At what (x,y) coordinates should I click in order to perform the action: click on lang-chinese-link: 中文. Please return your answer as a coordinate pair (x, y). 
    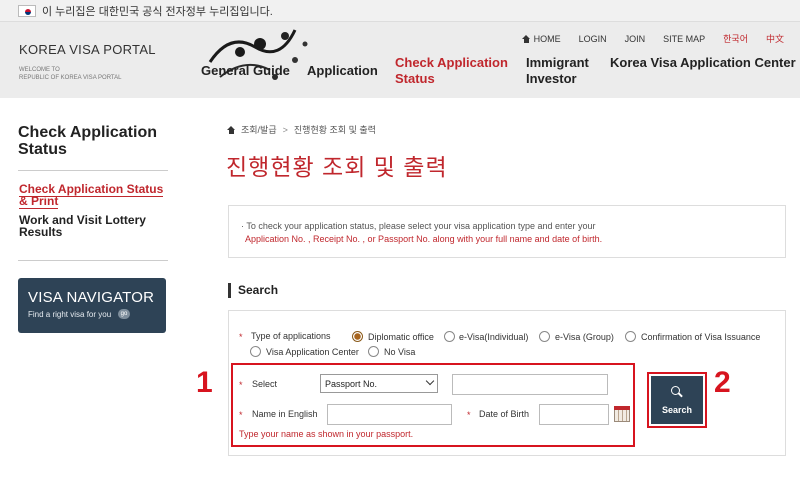
    Looking at the image, I should click on (775, 38).